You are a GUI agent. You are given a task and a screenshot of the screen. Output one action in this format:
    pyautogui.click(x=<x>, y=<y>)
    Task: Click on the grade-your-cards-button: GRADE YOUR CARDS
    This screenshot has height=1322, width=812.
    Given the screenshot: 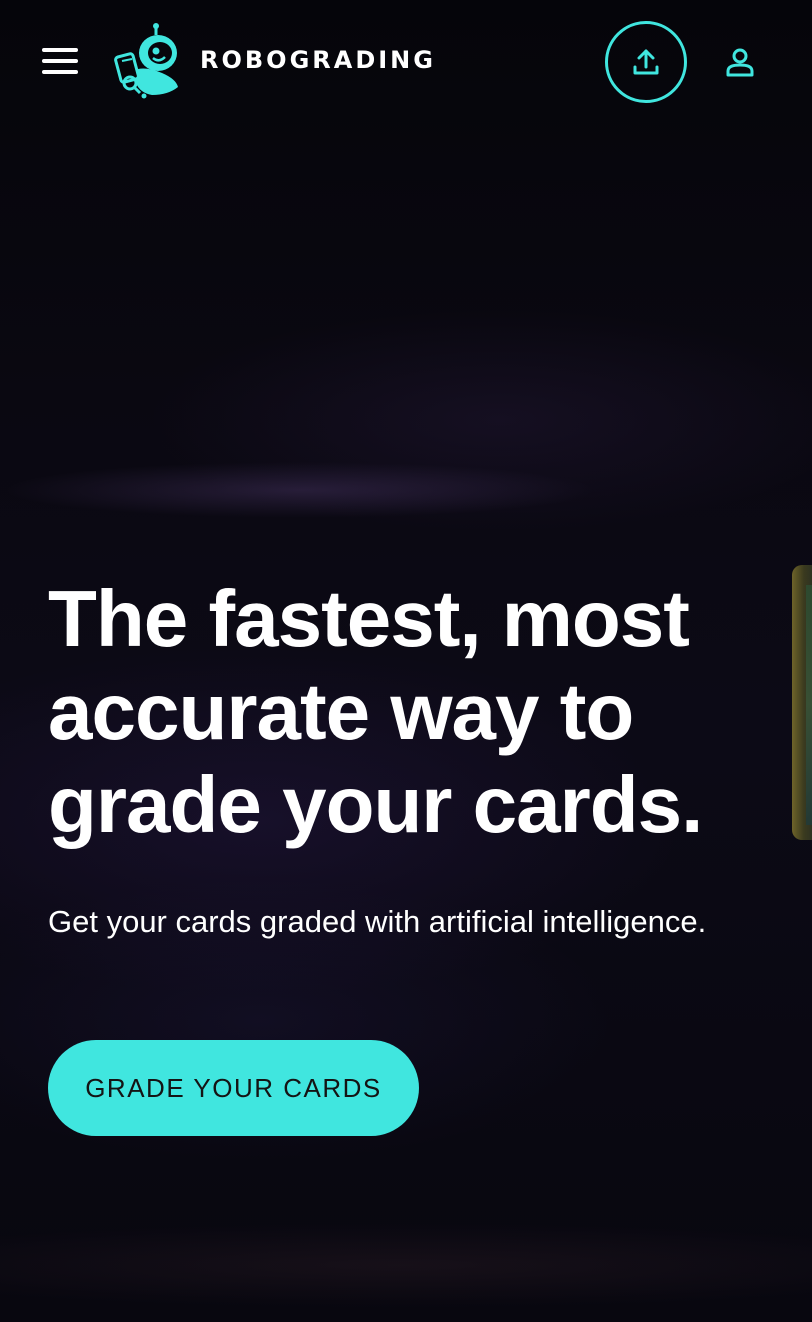 What is the action you would take?
    pyautogui.click(x=233, y=1088)
    